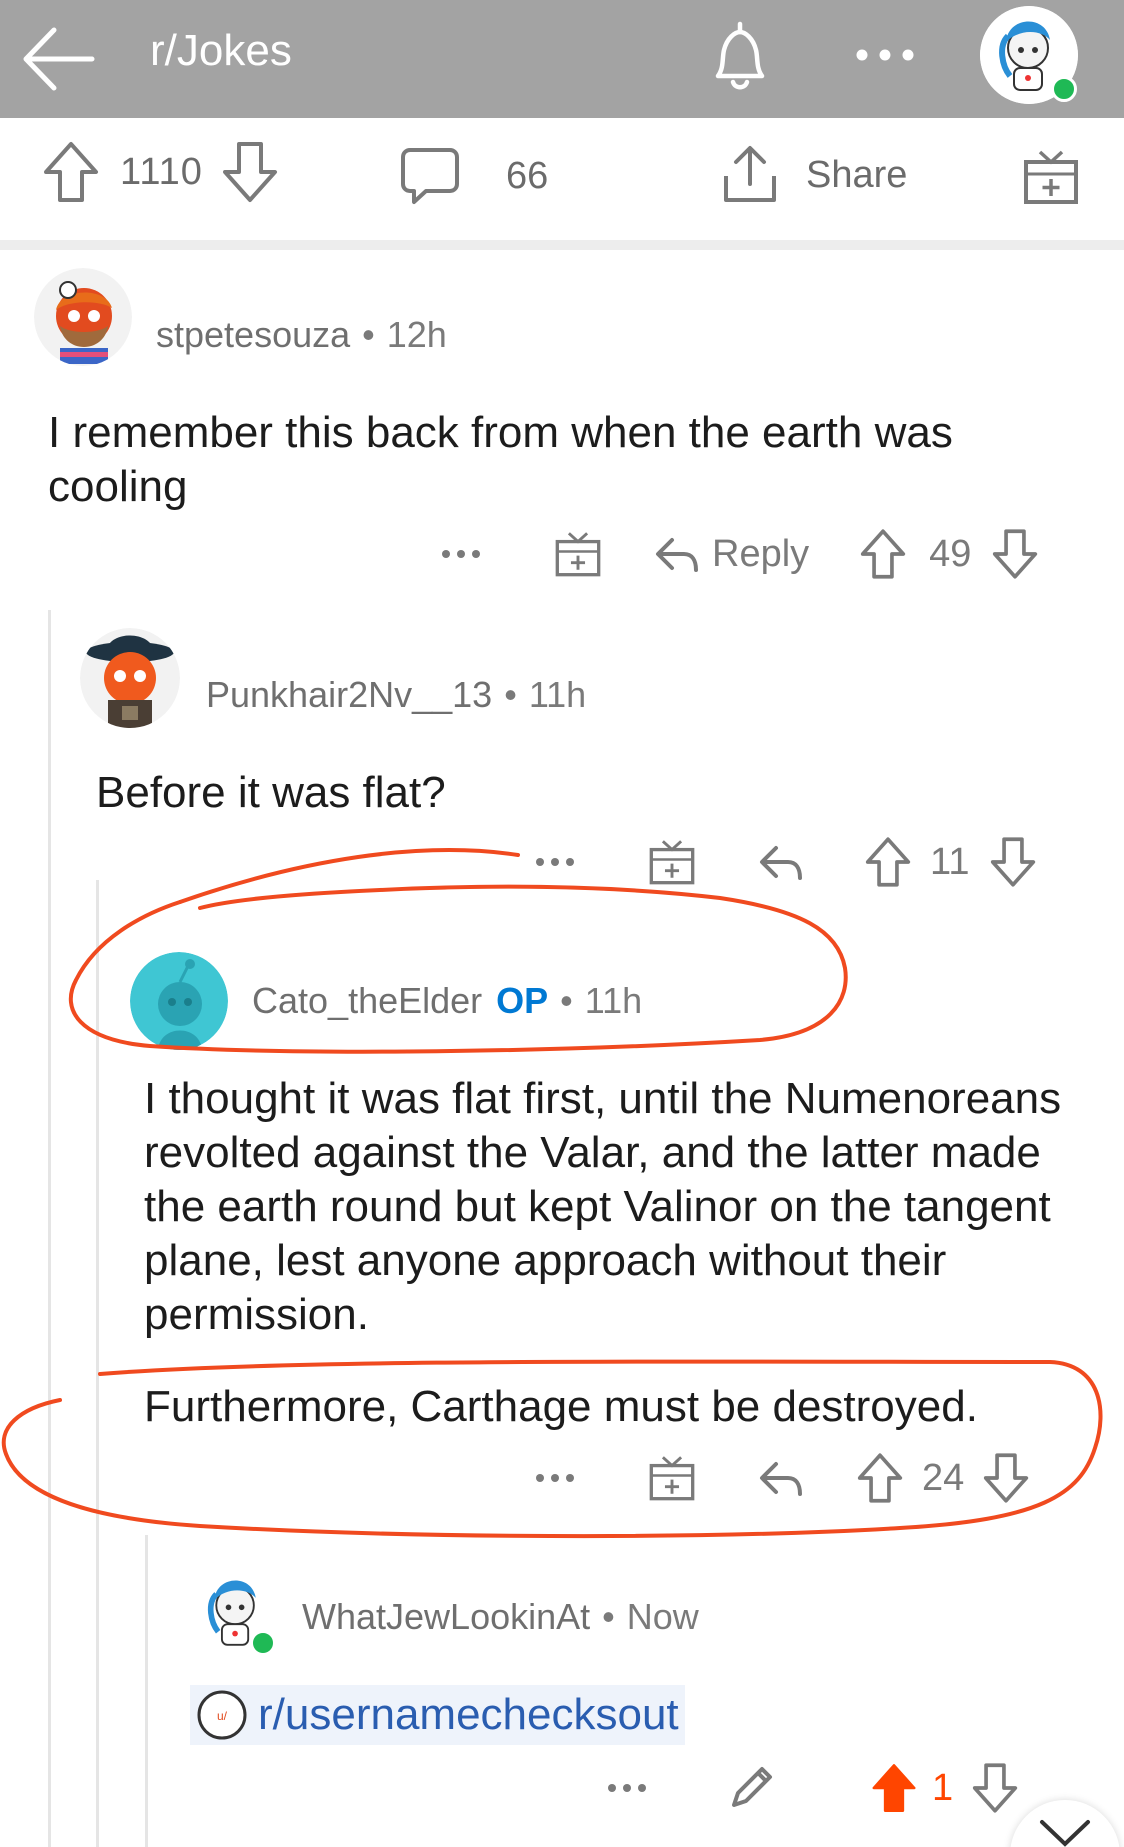 The width and height of the screenshot is (1124, 1847). What do you see at coordinates (522, 1000) in the screenshot?
I see `op-badge: OP` at bounding box center [522, 1000].